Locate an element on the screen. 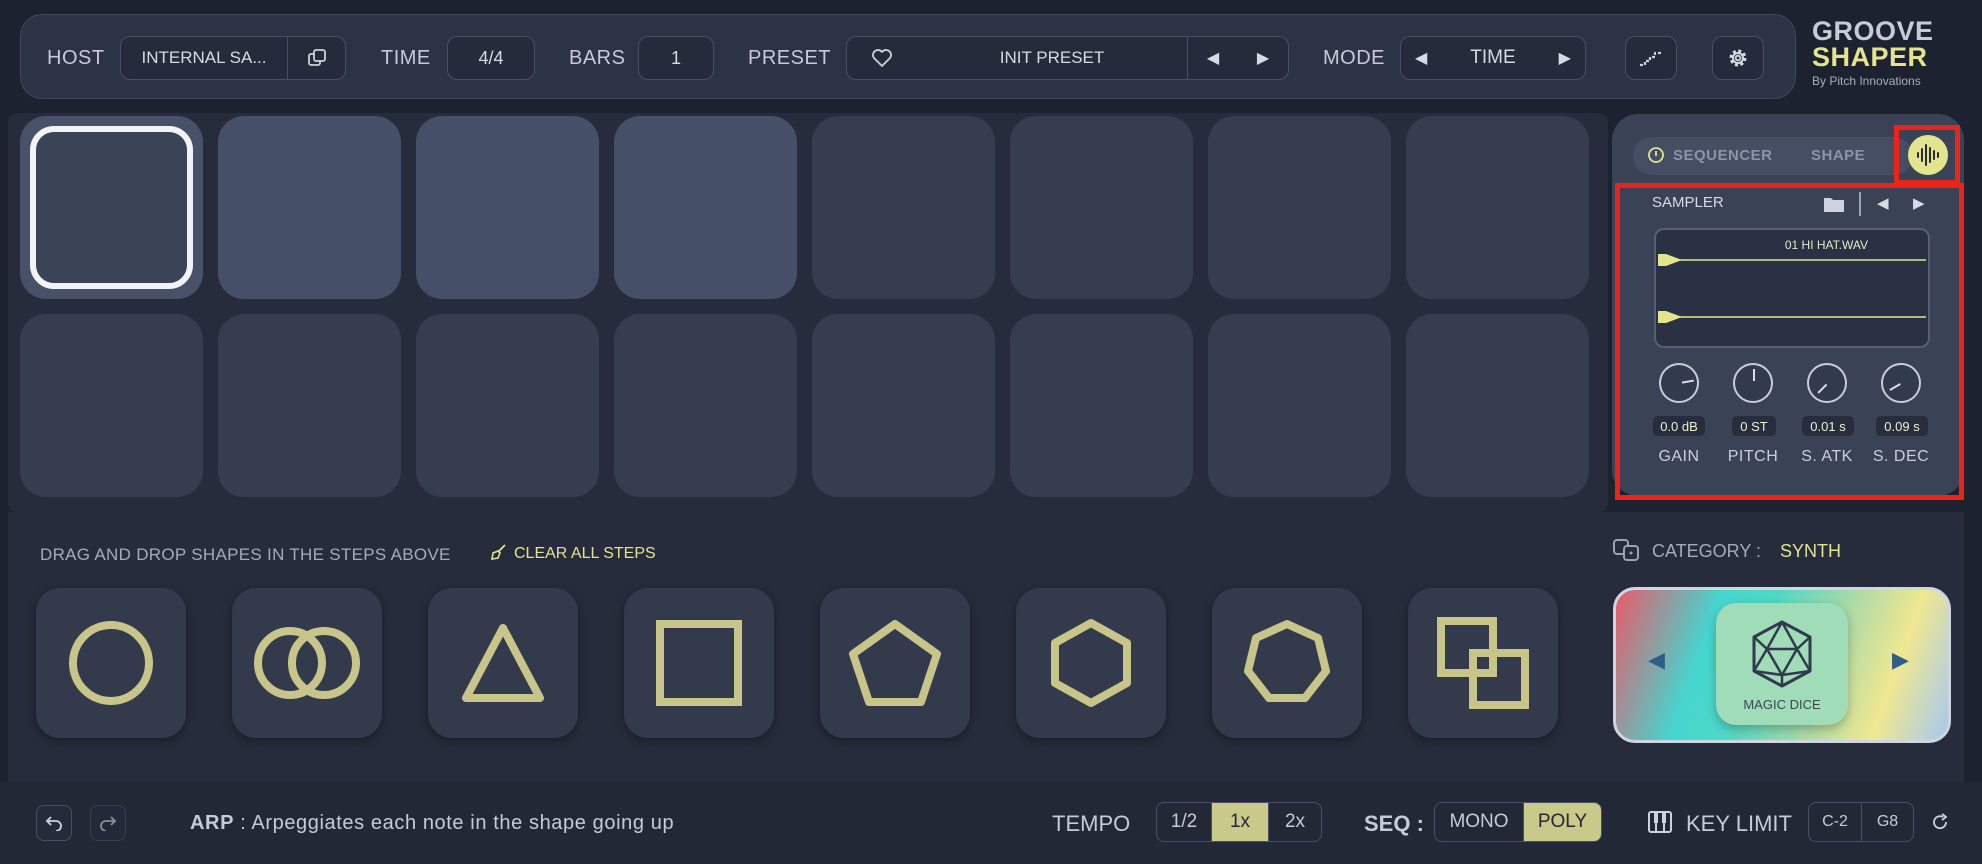 This screenshot has width=1982, height=864. tempo-1x: 1x is located at coordinates (1240, 822).